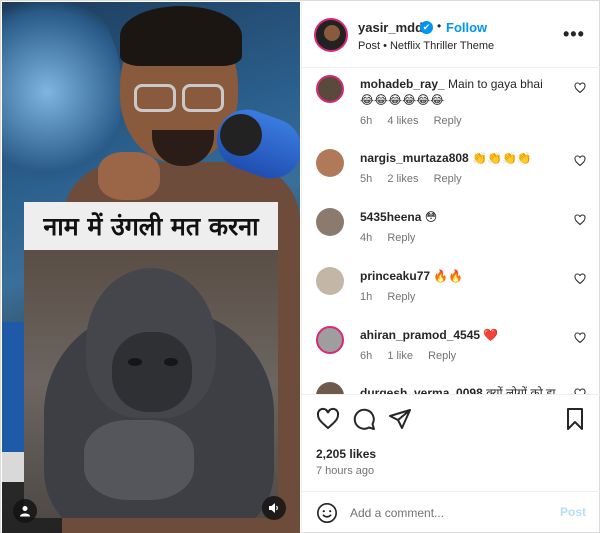  I want to click on comment-text: क्यों लोगों को डा, so click(521, 390).